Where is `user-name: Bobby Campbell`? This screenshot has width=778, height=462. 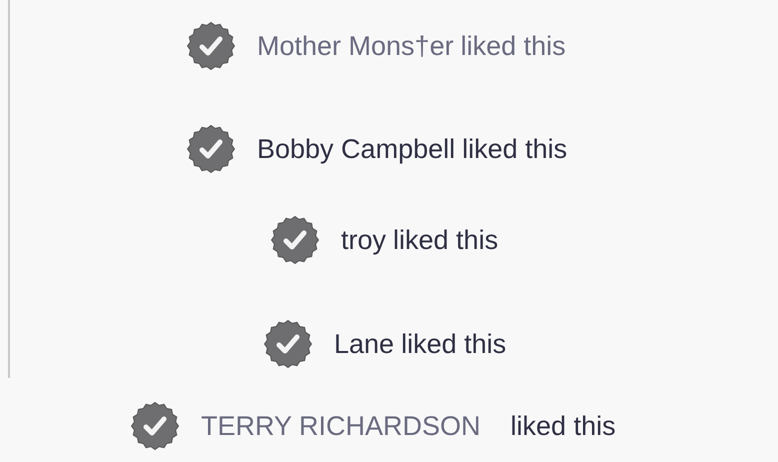
user-name: Bobby Campbell is located at coordinates (356, 149).